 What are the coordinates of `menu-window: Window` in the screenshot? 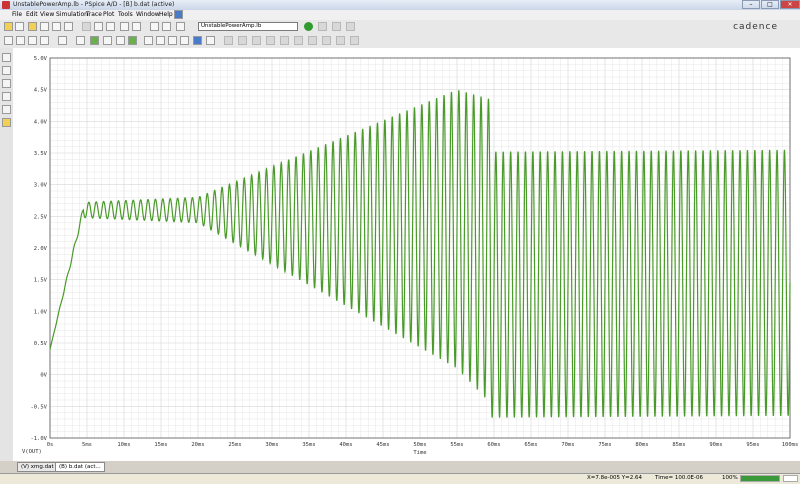 It's located at (148, 14).